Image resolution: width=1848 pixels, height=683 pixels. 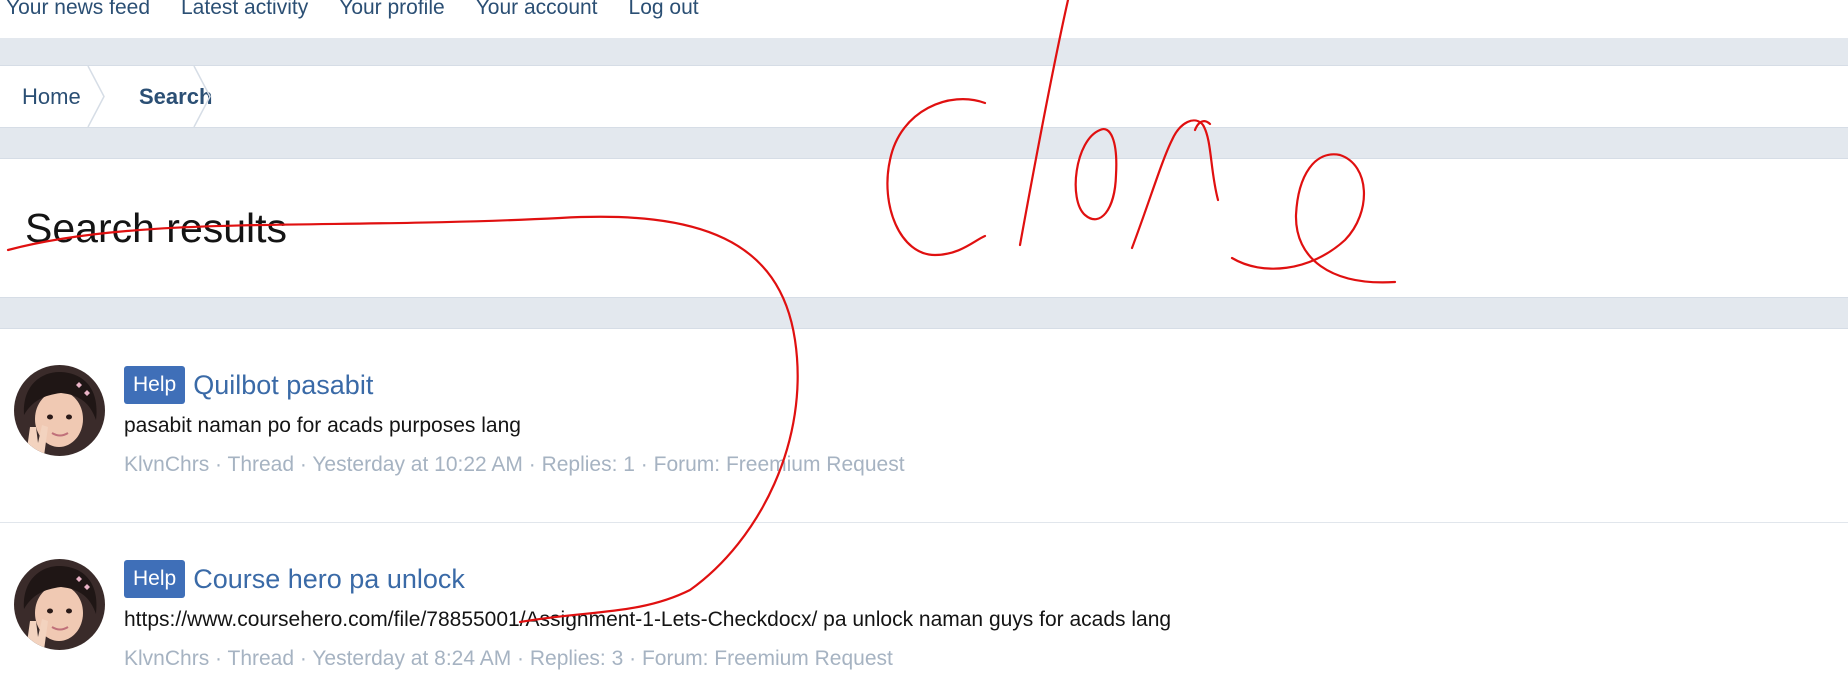 What do you see at coordinates (244, 10) in the screenshot?
I see `nav-latest-activity-link: Latest activity` at bounding box center [244, 10].